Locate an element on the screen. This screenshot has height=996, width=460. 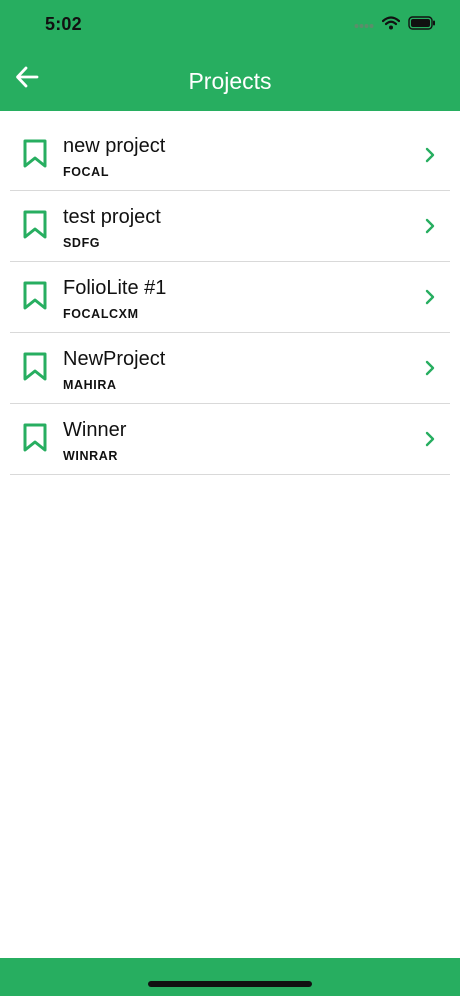
project-code: WINRAR is located at coordinates (90, 456).